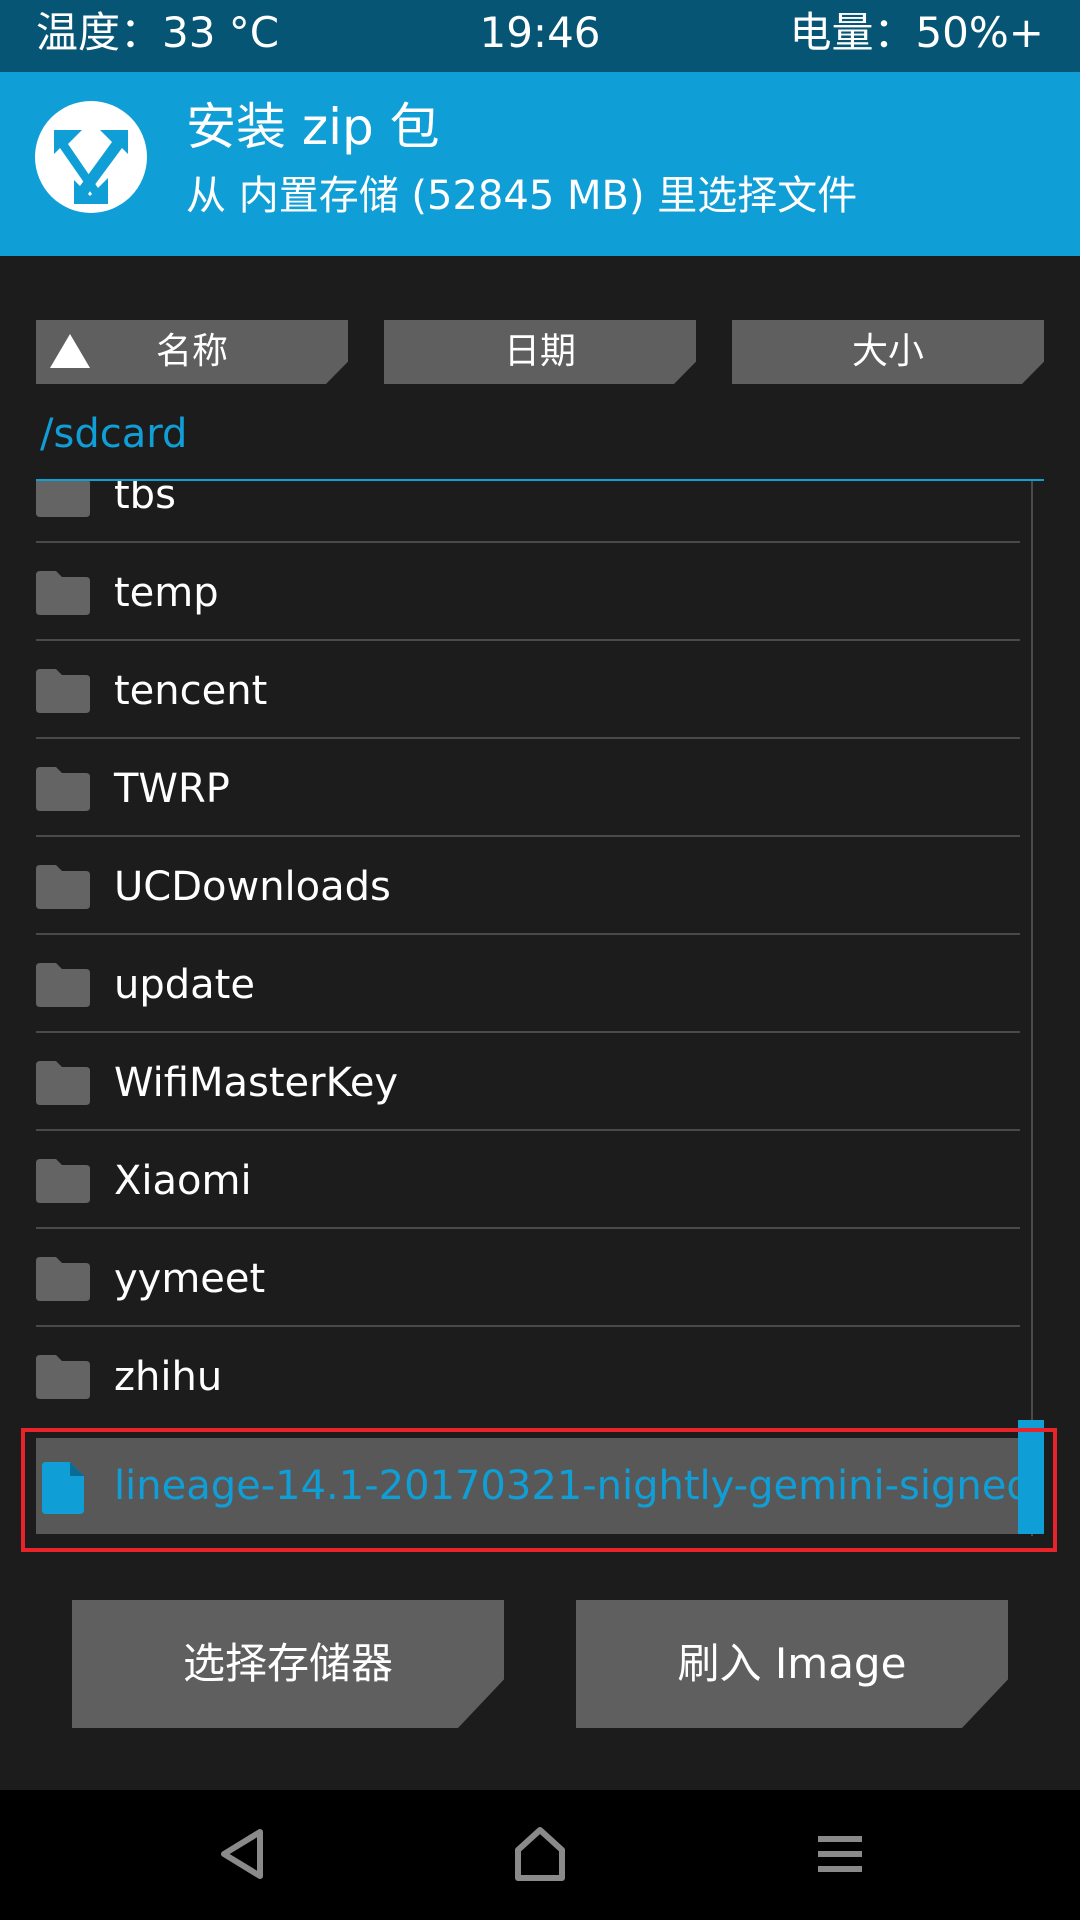  What do you see at coordinates (242, 1854) in the screenshot?
I see `back-icon` at bounding box center [242, 1854].